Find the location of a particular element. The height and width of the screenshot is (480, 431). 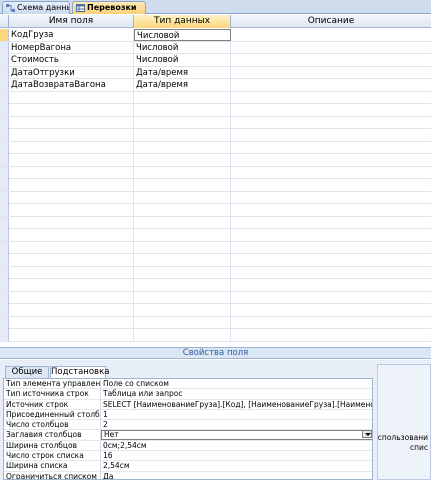

field-name-cell: ДатаВозвратаВагона is located at coordinates (71, 85).